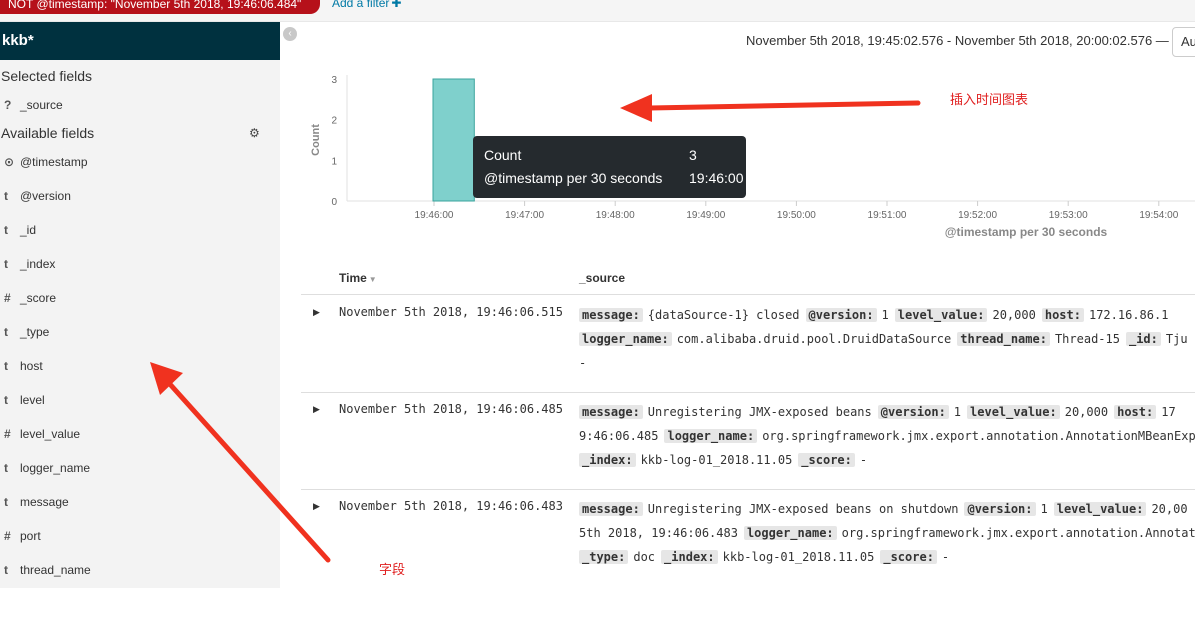 This screenshot has width=1195, height=635. Describe the element at coordinates (989, 99) in the screenshot. I see `chart-annotation: 插入时间图表` at that location.